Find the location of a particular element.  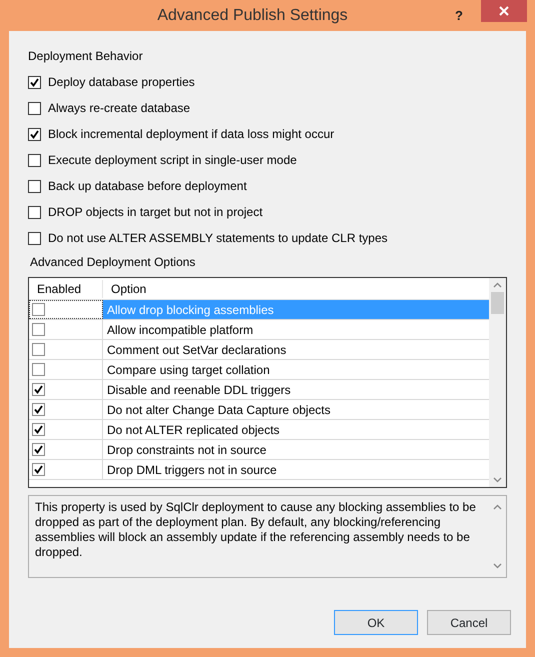

section-heading: Deployment Behavior is located at coordinates (86, 56).